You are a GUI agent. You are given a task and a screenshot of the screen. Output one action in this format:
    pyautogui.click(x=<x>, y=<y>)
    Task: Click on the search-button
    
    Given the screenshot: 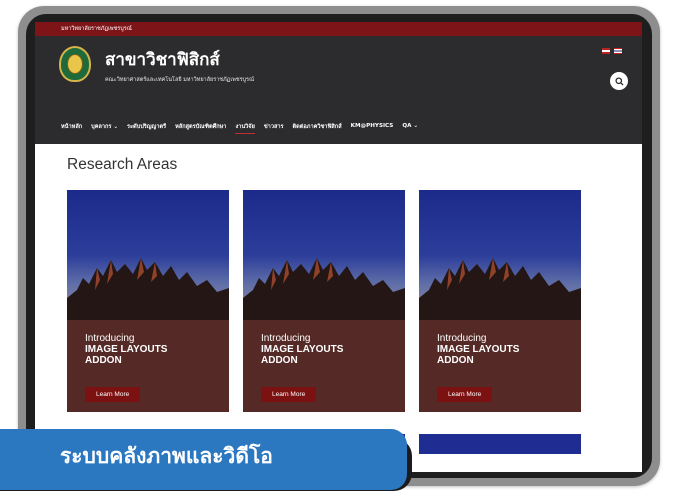 What is the action you would take?
    pyautogui.click(x=619, y=81)
    